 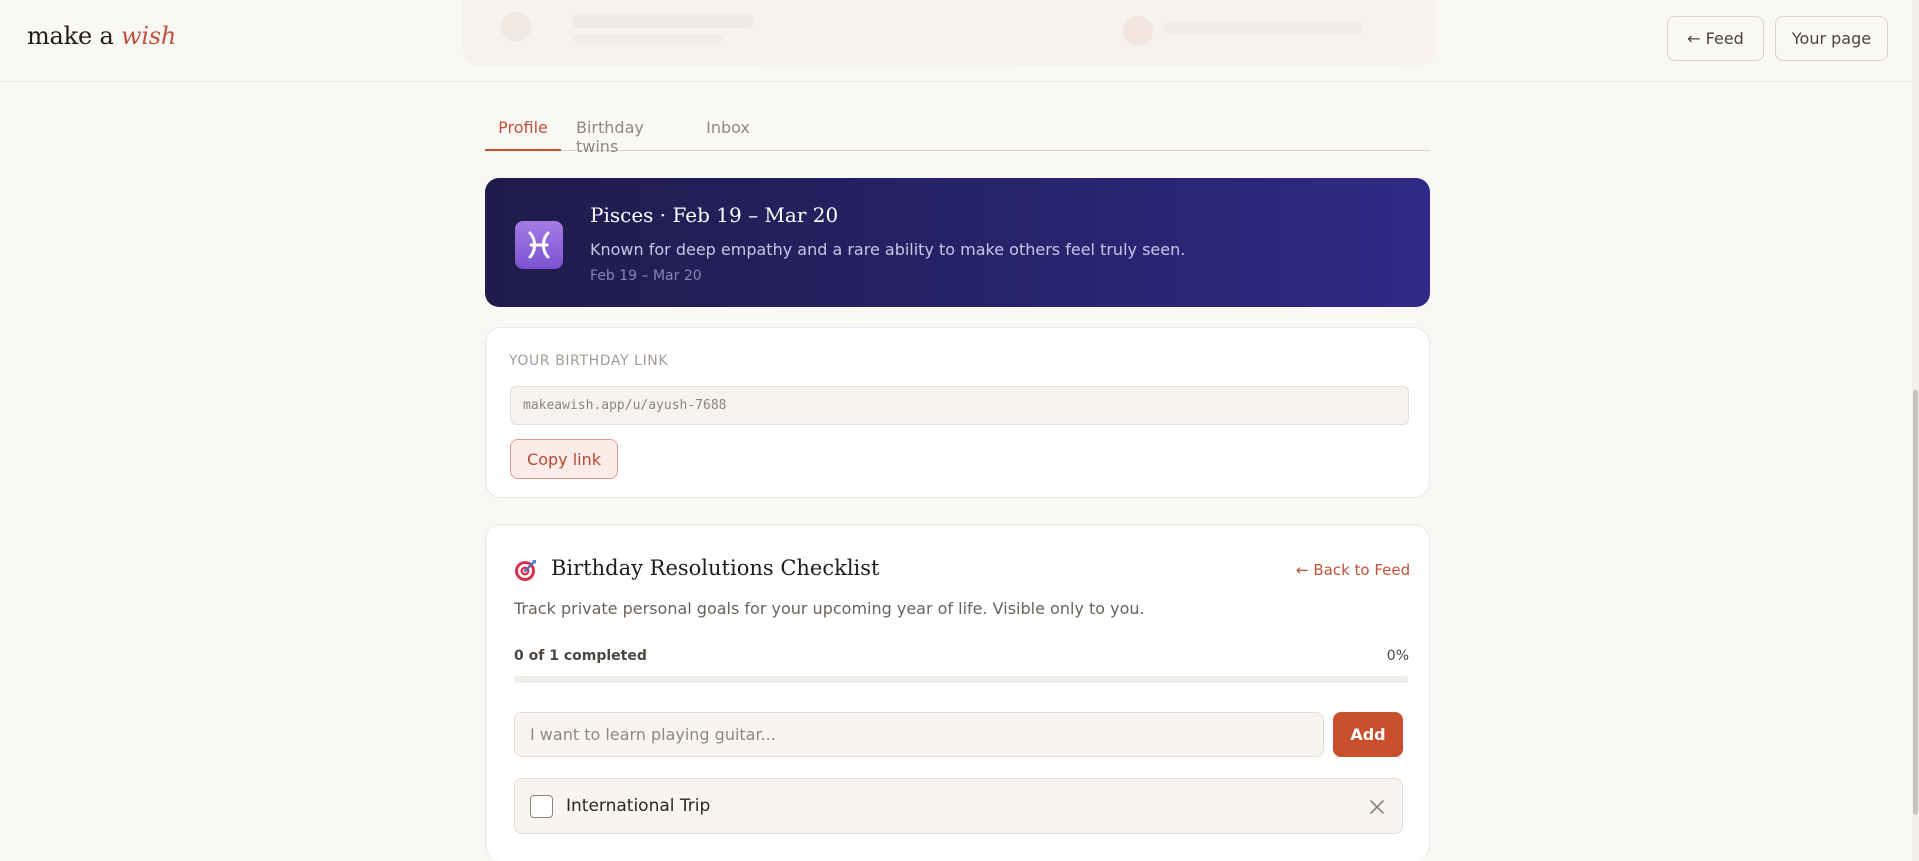 I want to click on item-checkbox, so click(x=541, y=806).